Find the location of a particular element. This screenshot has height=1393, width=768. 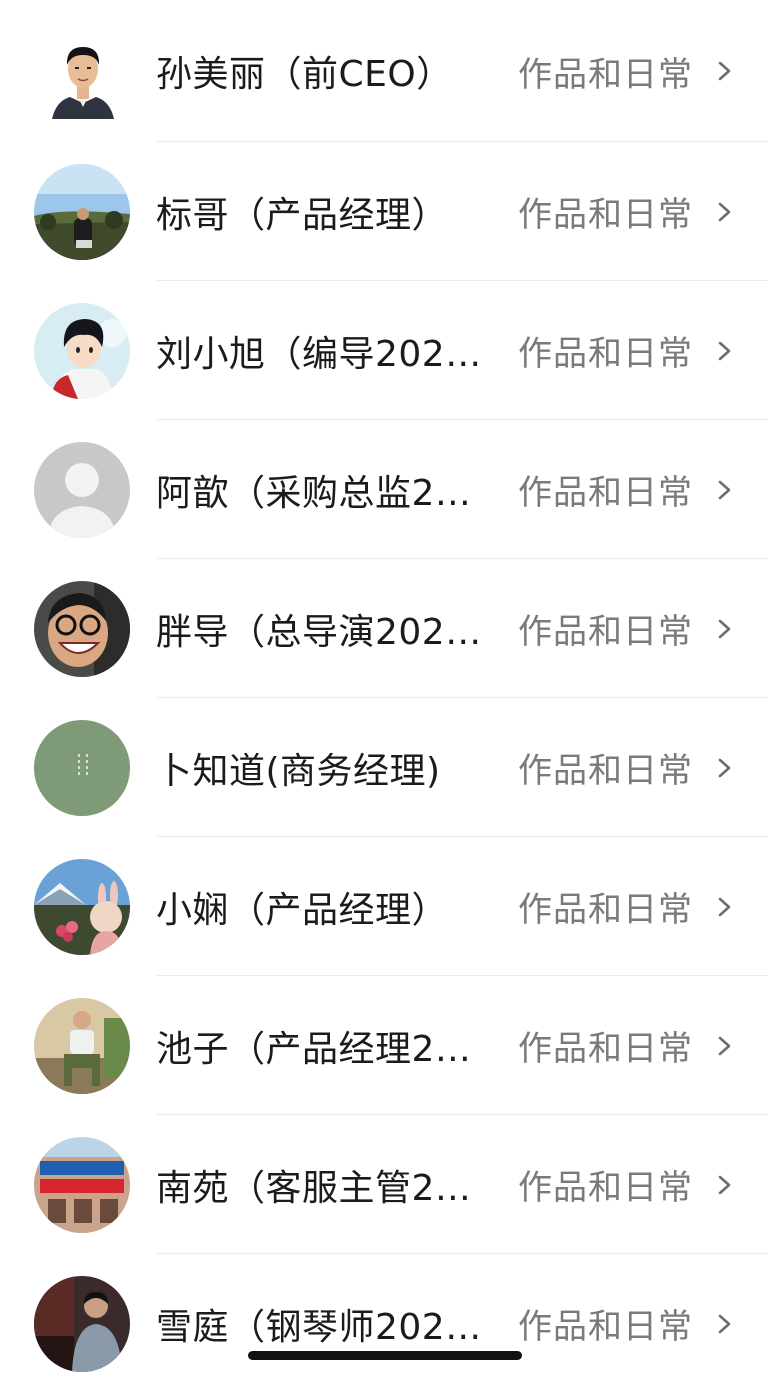

contact-name: 标哥（产品经理） is located at coordinates (302, 215).